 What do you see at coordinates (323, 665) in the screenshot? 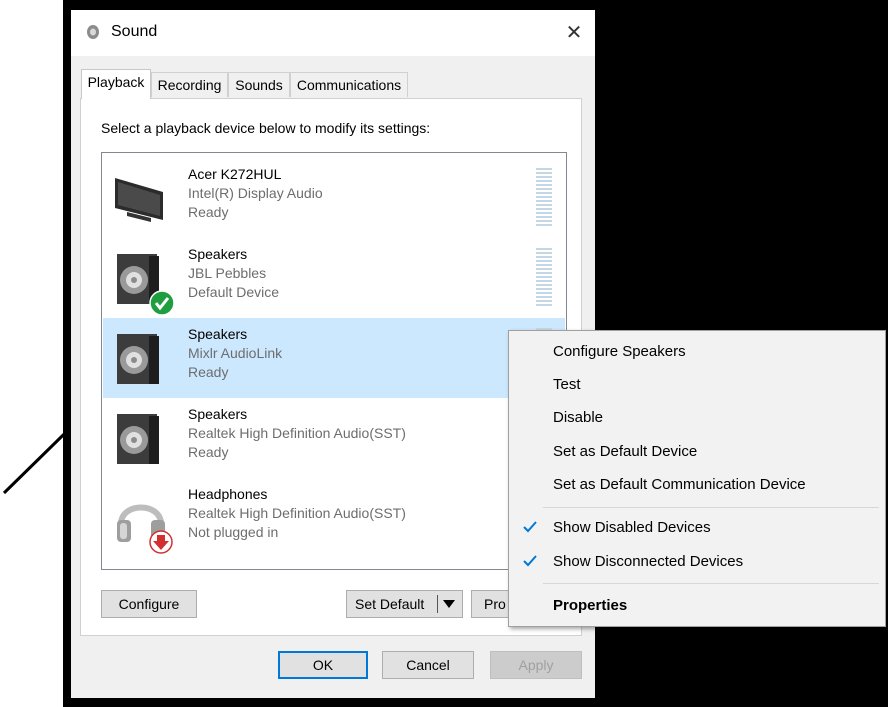
I see `ok-button: OK` at bounding box center [323, 665].